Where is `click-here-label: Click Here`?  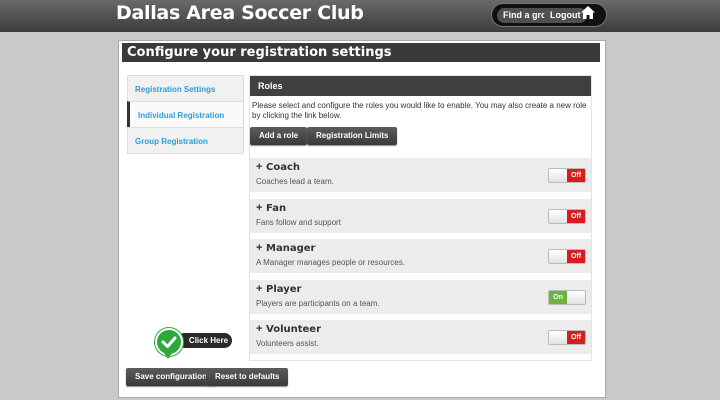 click-here-label: Click Here is located at coordinates (204, 340).